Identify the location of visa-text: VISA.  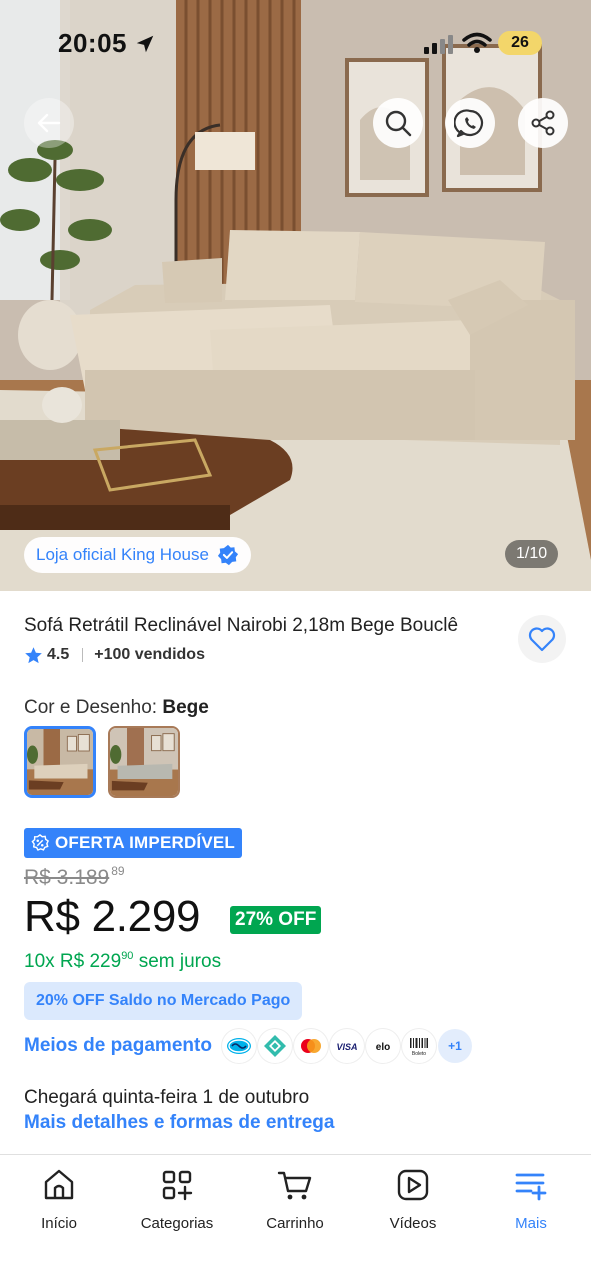
(346, 1047).